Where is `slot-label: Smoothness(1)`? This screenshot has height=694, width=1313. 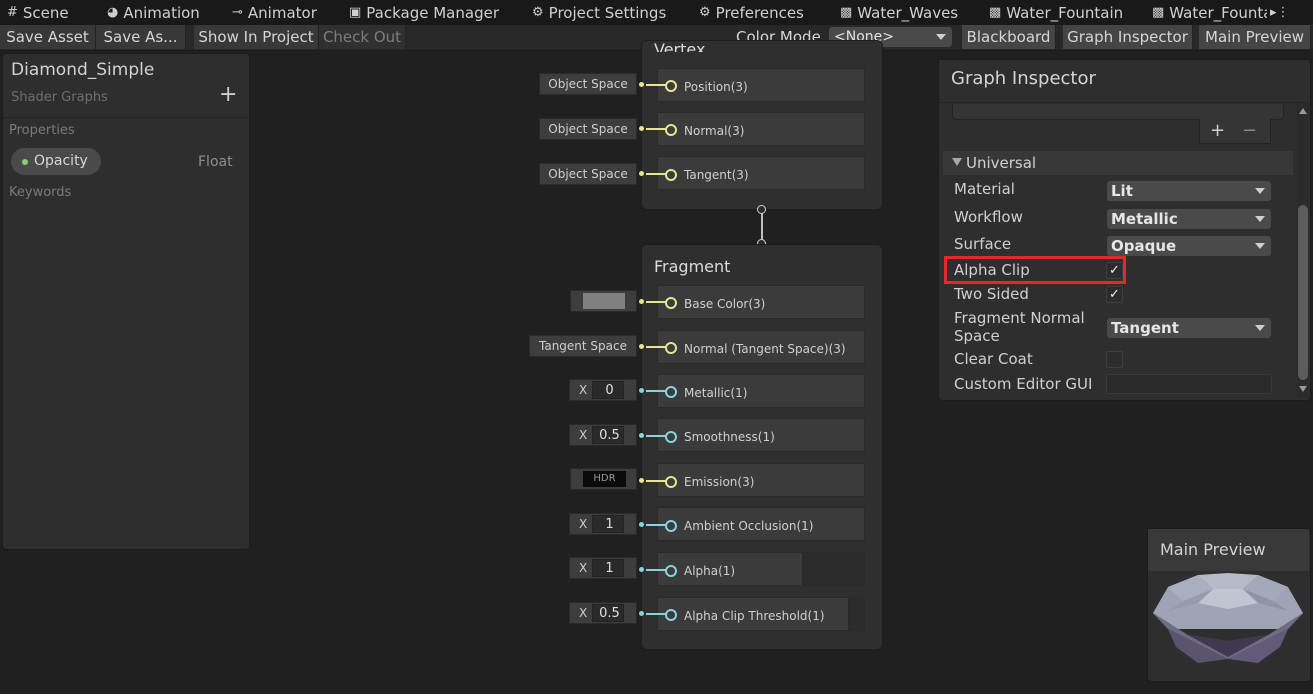
slot-label: Smoothness(1) is located at coordinates (729, 437).